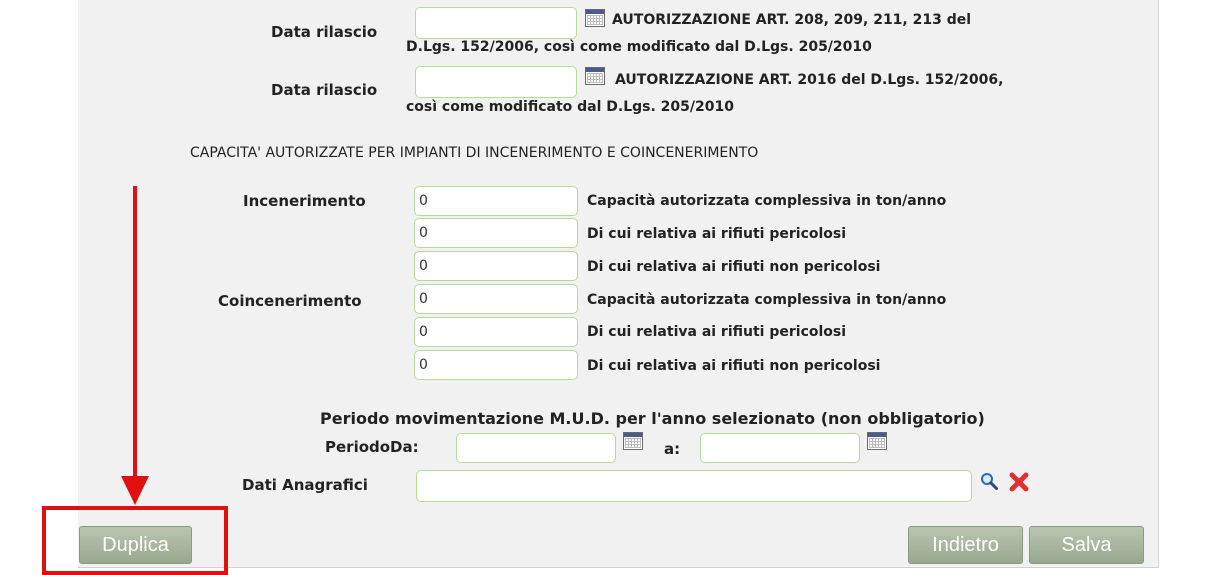 Image resolution: width=1205 pixels, height=575 pixels. I want to click on dati-anagrafici-field, so click(694, 486).